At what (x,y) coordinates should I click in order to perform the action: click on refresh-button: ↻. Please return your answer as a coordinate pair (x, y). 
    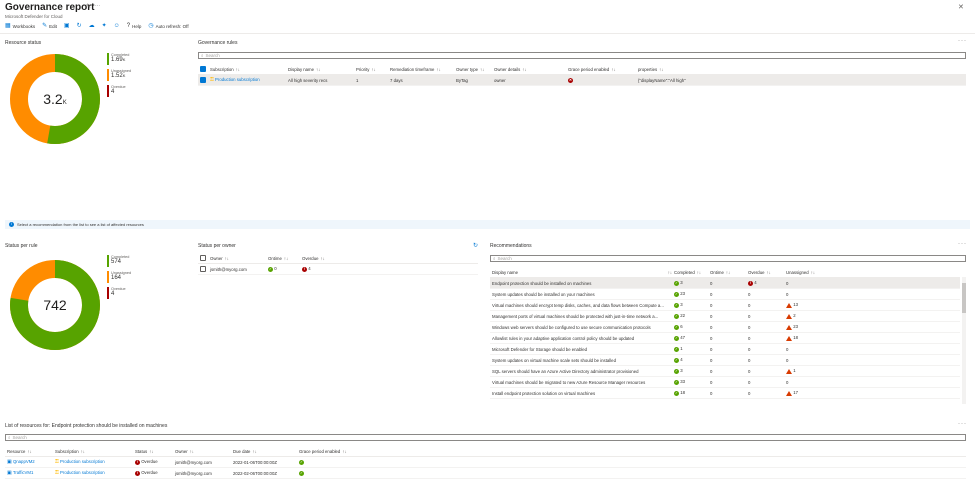
    Looking at the image, I should click on (79, 26).